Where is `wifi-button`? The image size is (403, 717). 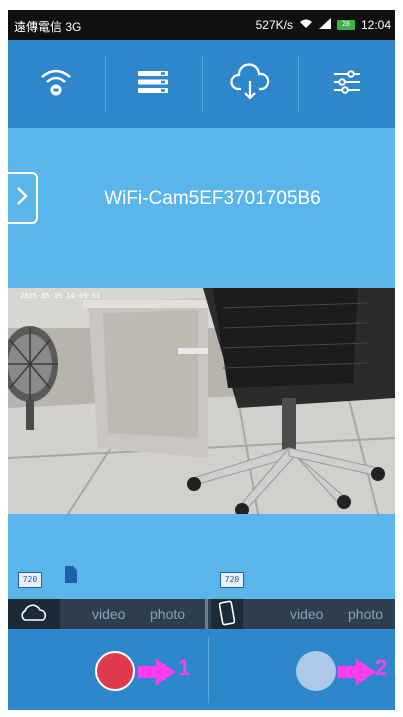
wifi-button is located at coordinates (56, 84).